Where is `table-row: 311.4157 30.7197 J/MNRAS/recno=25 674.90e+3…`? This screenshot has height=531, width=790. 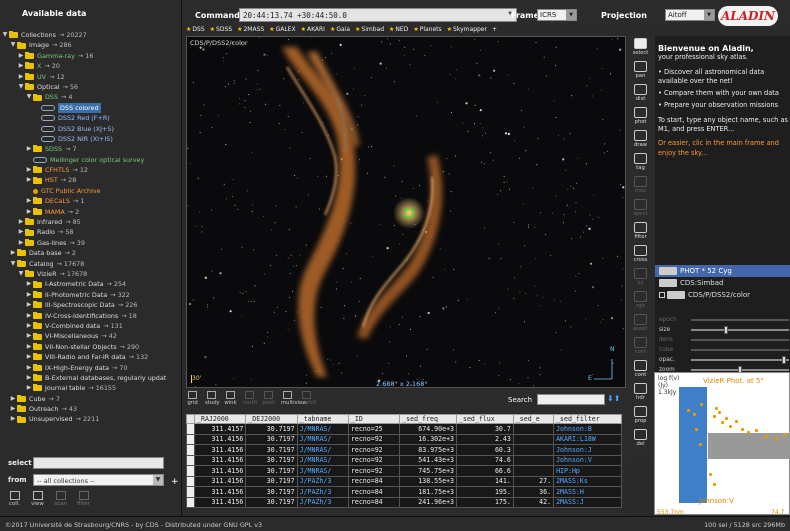 table-row: 311.4157 30.7197 J/MNRAS/recno=25 674.90e+3… is located at coordinates (404, 429).